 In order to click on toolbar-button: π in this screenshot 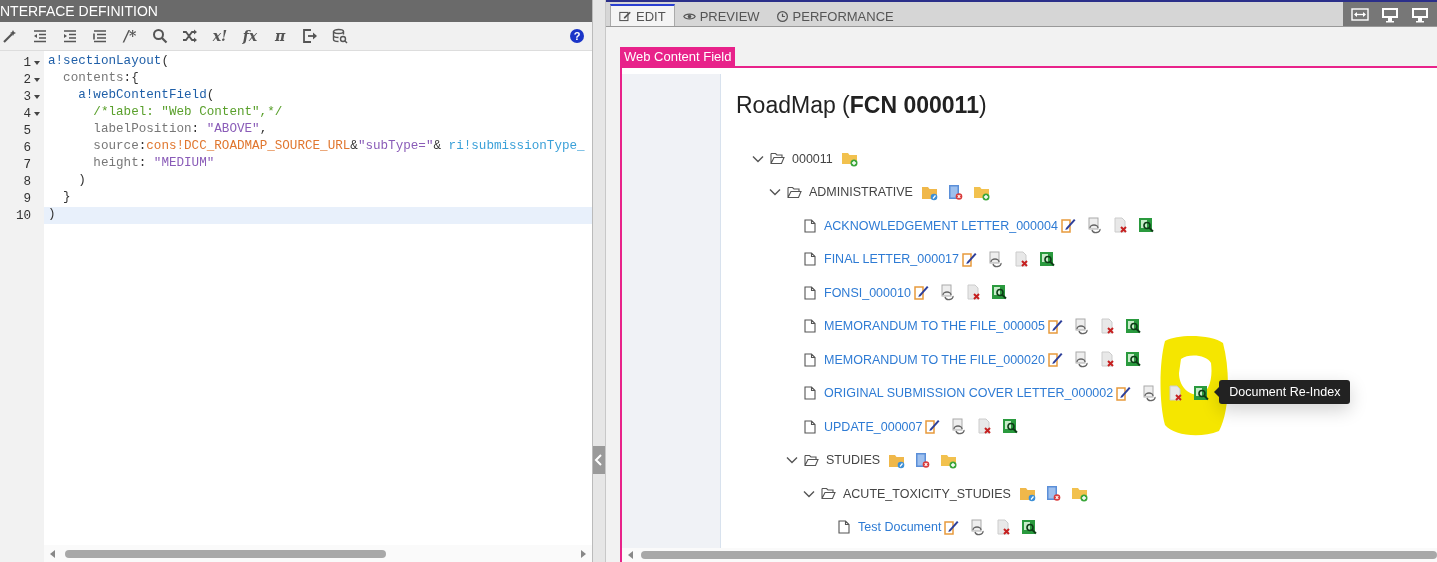, I will do `click(280, 36)`.